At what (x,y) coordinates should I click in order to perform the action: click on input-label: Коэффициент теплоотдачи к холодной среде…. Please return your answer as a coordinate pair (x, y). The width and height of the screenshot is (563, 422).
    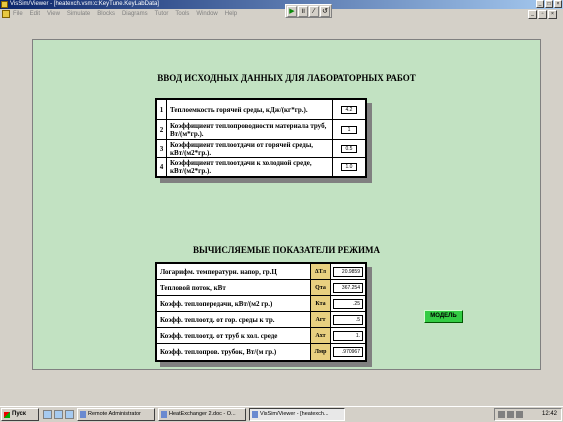
    Looking at the image, I should click on (250, 167).